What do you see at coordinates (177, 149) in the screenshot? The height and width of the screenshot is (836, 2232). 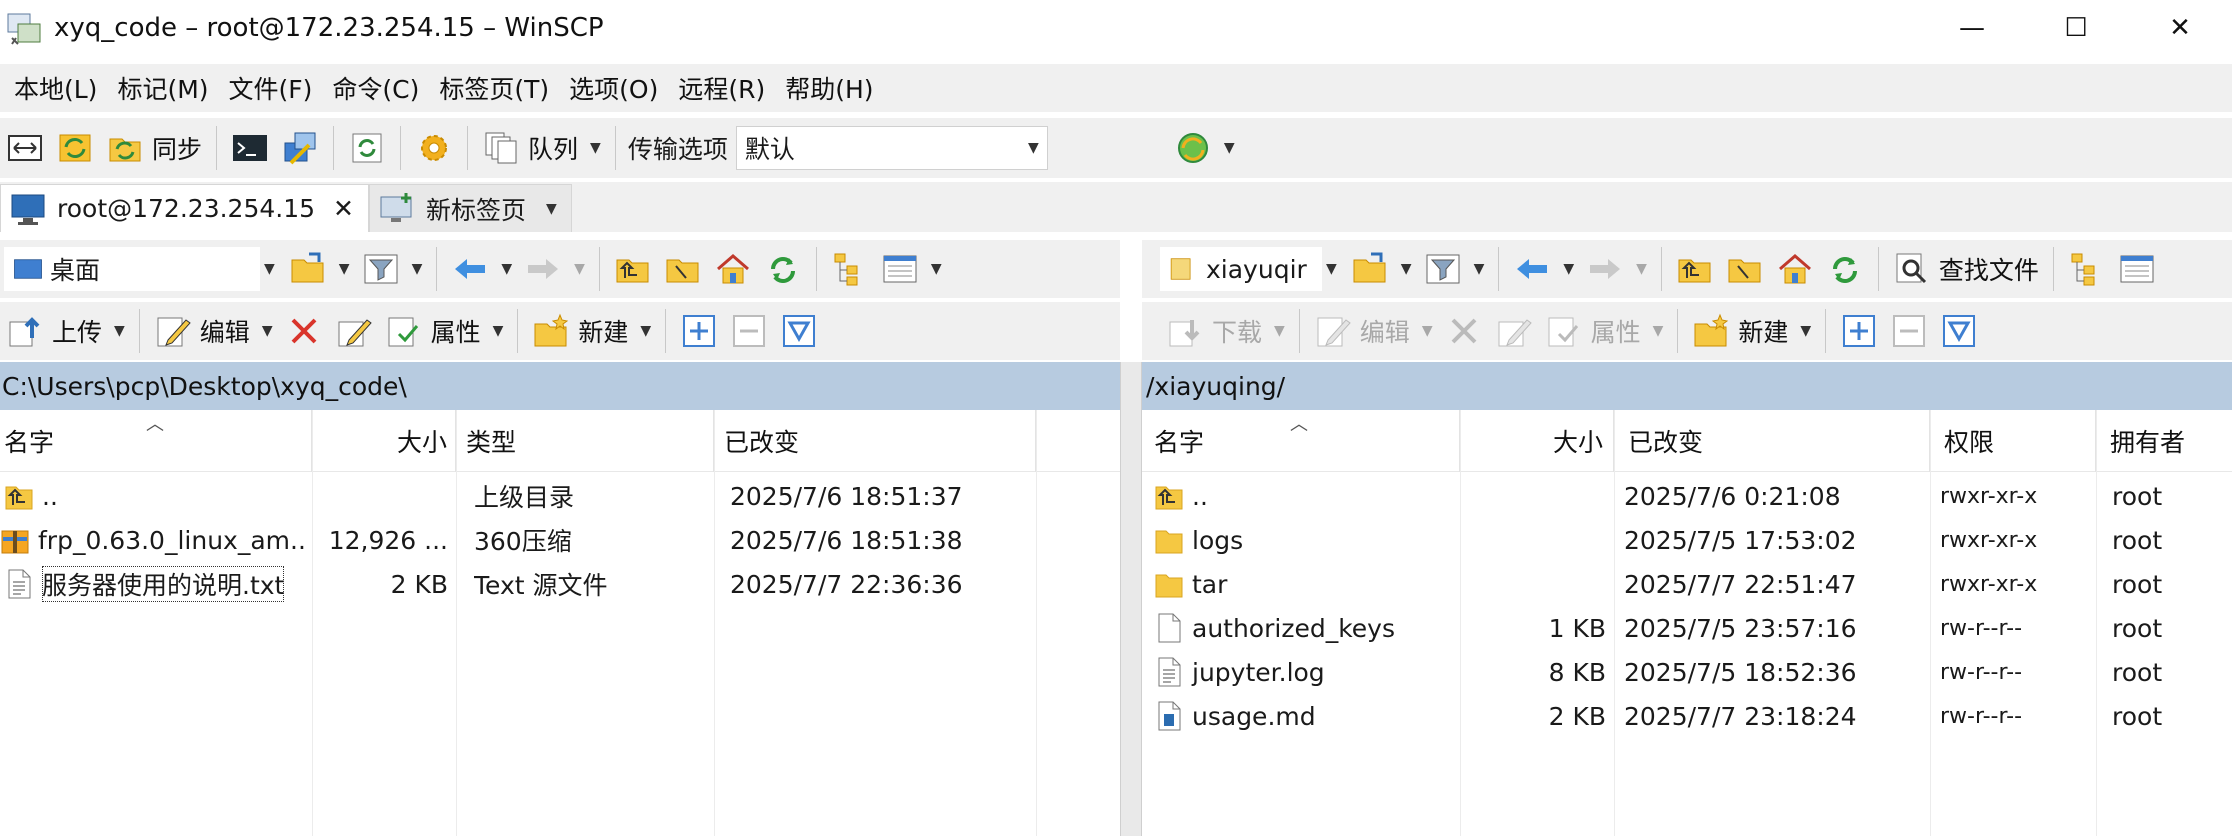 I see `synchronize-label: 同步` at bounding box center [177, 149].